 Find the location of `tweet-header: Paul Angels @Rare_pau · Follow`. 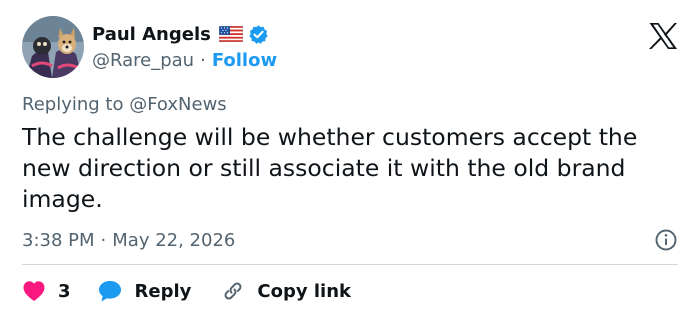

tweet-header: Paul Angels @Rare_pau · Follow is located at coordinates (149, 47).